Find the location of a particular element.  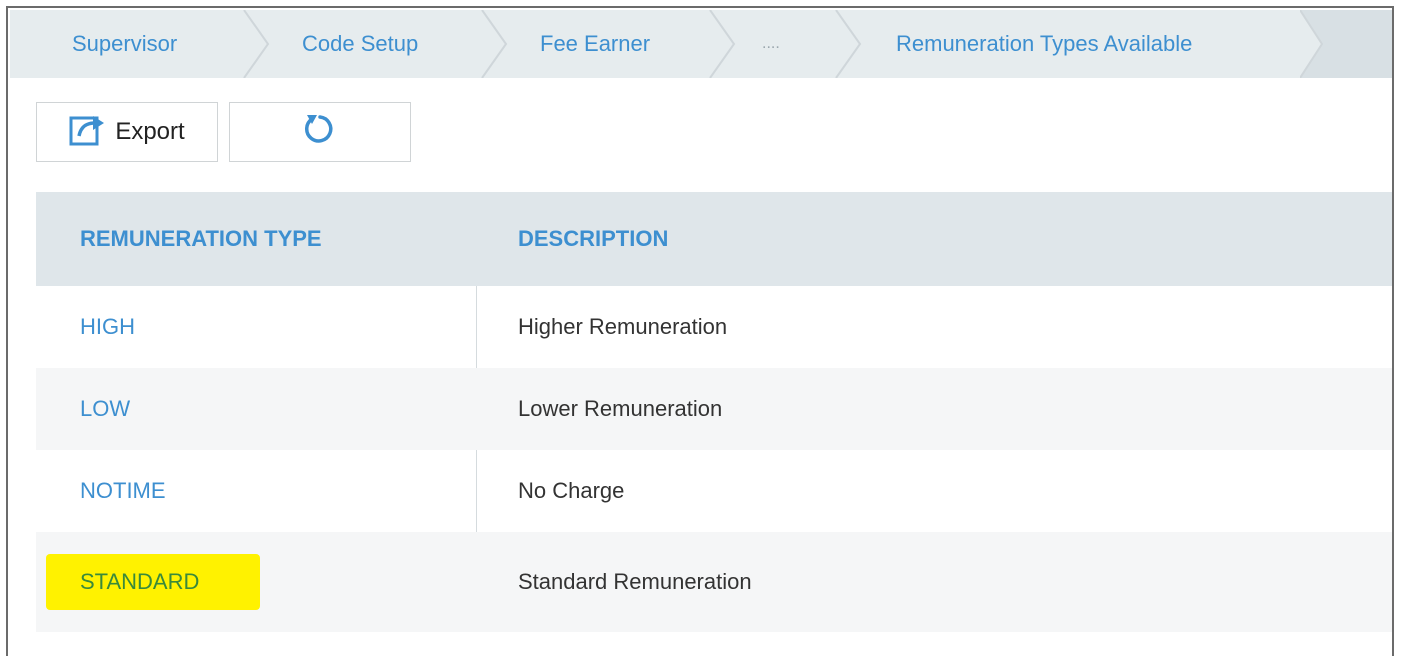

export-icon is located at coordinates (88, 132).